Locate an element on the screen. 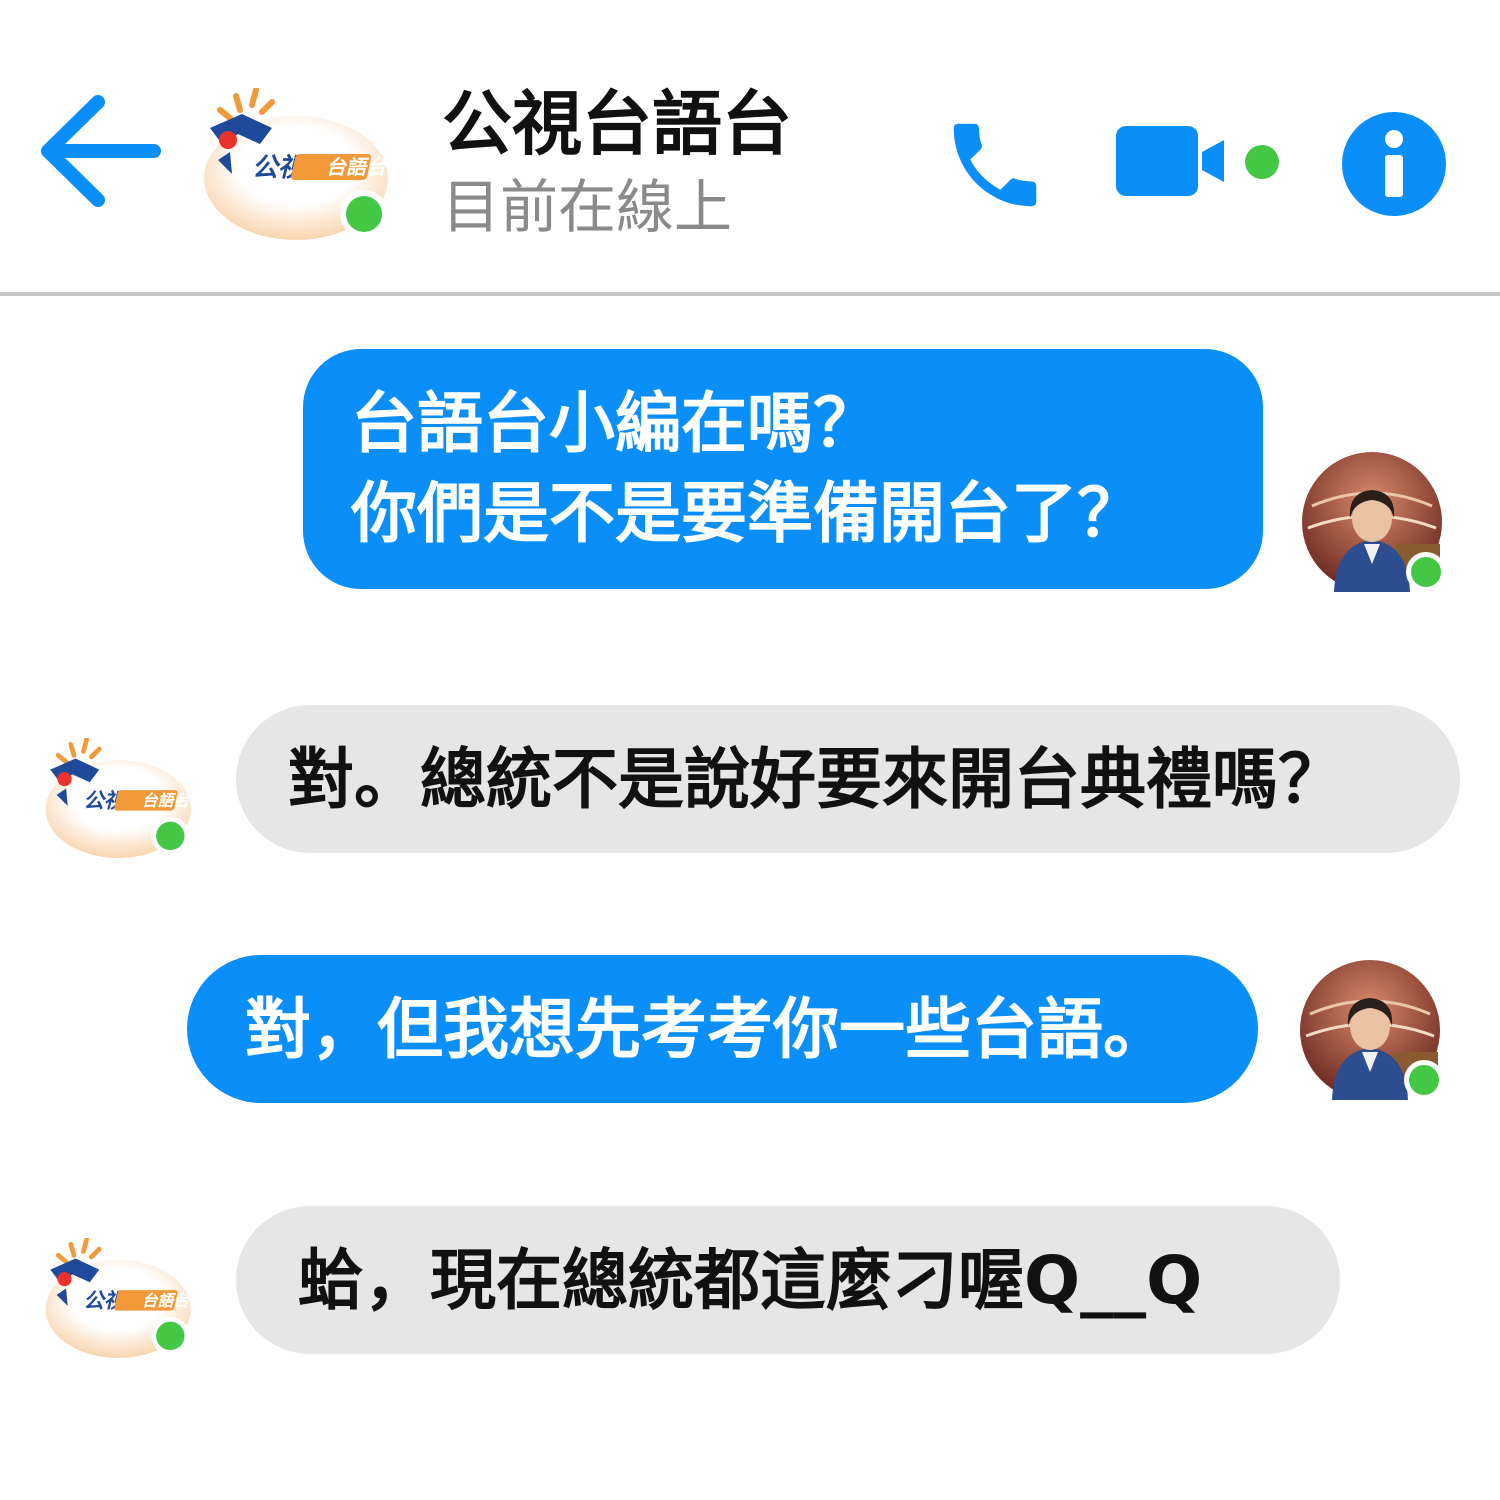 The height and width of the screenshot is (1500, 1500). chat-title: 公視台語台 is located at coordinates (617, 124).